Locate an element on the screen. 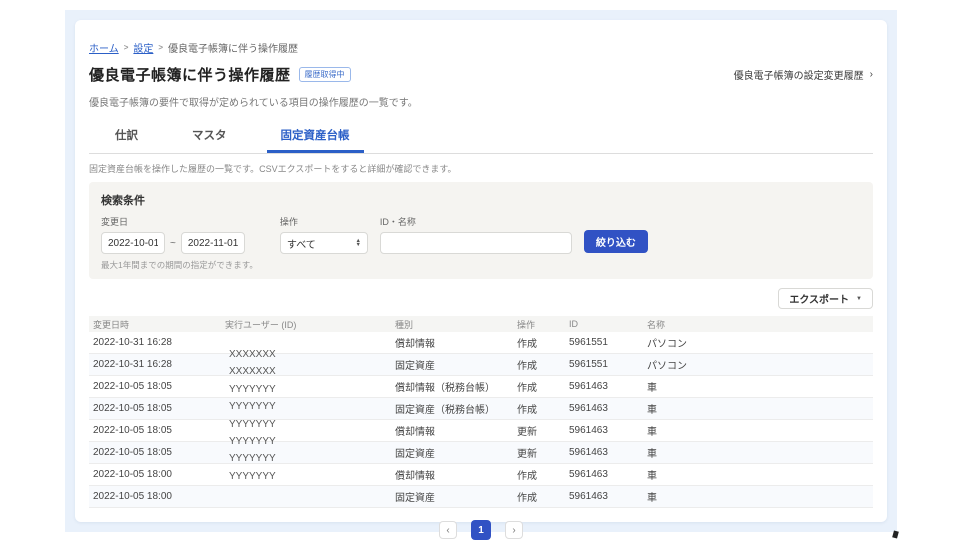 This screenshot has width=960, height=540. prev-page-button: ‹ is located at coordinates (448, 530).